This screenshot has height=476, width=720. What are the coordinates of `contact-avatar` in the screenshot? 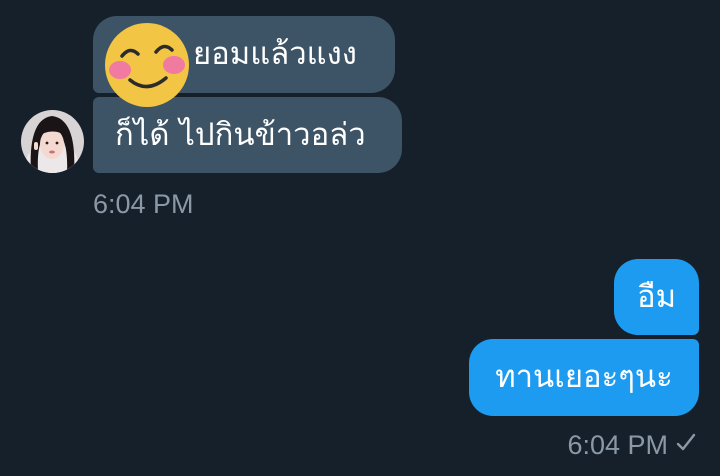 It's located at (52, 141).